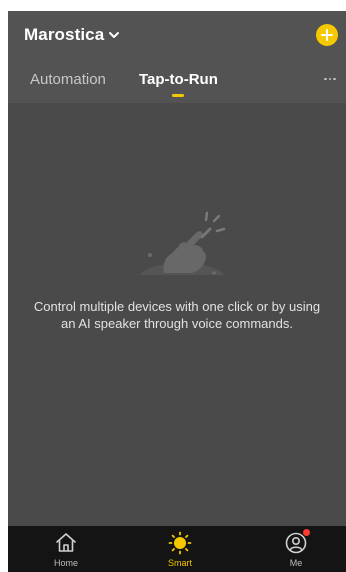 The height and width of the screenshot is (572, 346). What do you see at coordinates (114, 35) in the screenshot?
I see `chevron-down-icon` at bounding box center [114, 35].